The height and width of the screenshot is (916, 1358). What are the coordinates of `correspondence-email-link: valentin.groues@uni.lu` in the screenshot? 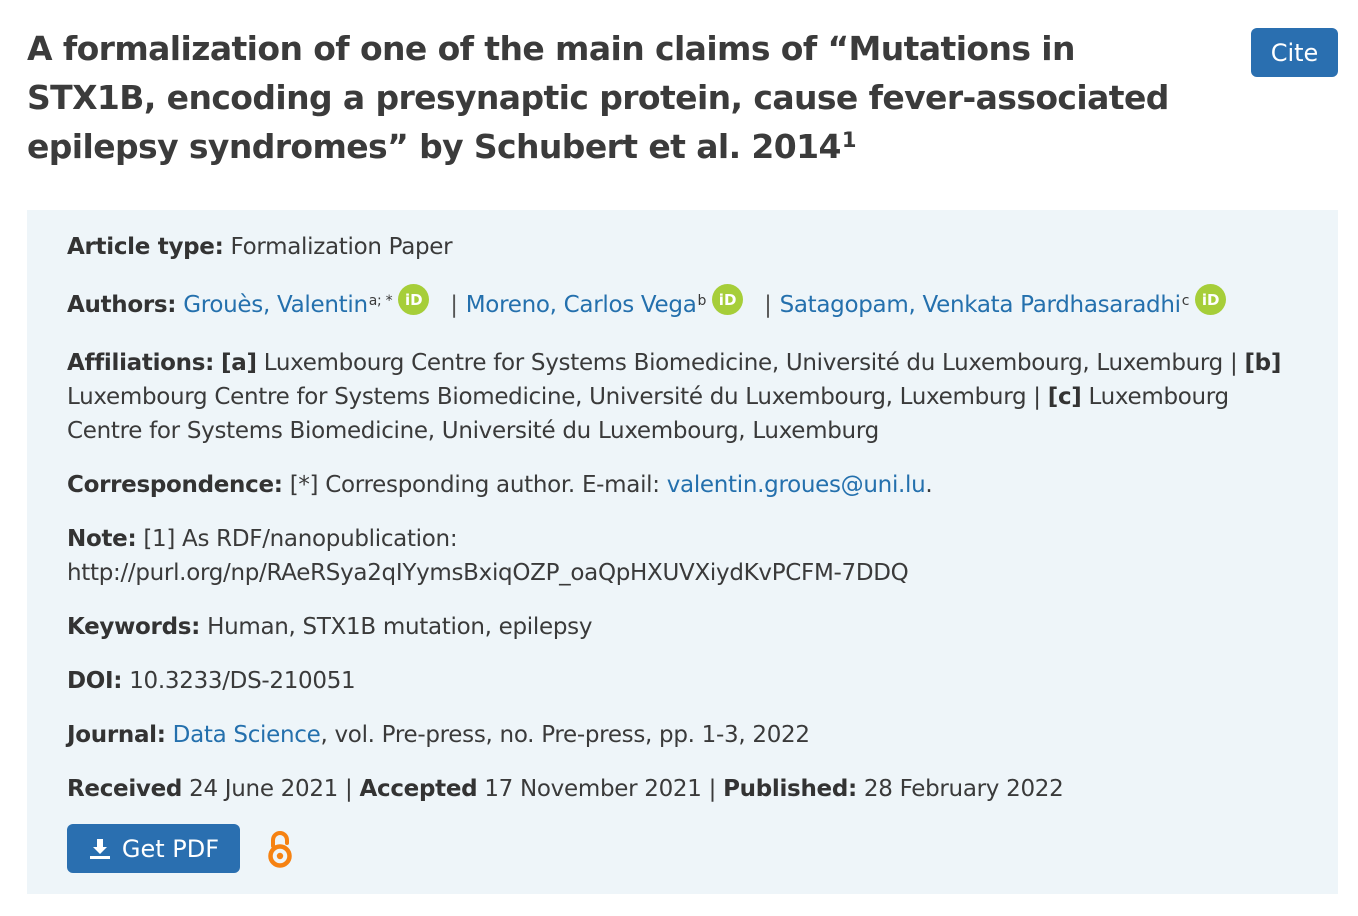 It's located at (796, 485).